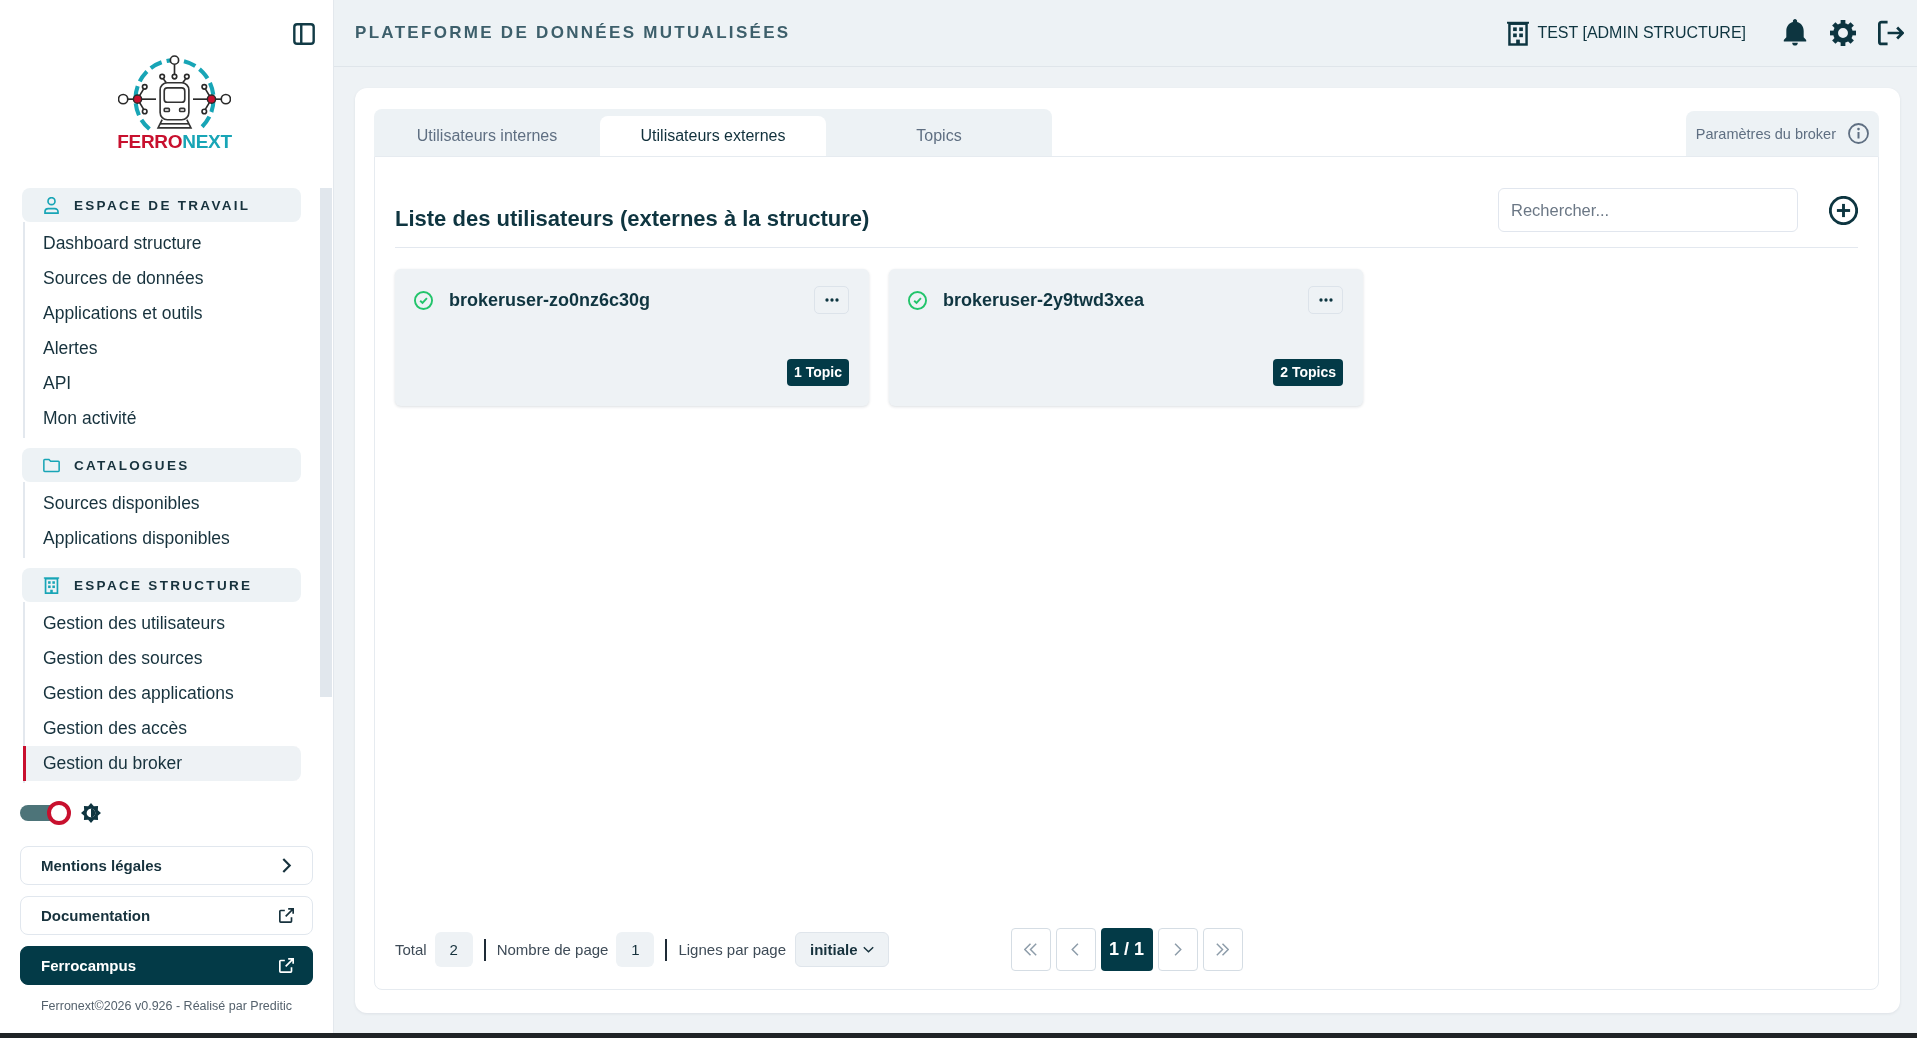 This screenshot has width=1917, height=1038. Describe the element at coordinates (453, 949) in the screenshot. I see `total-value: 2` at that location.